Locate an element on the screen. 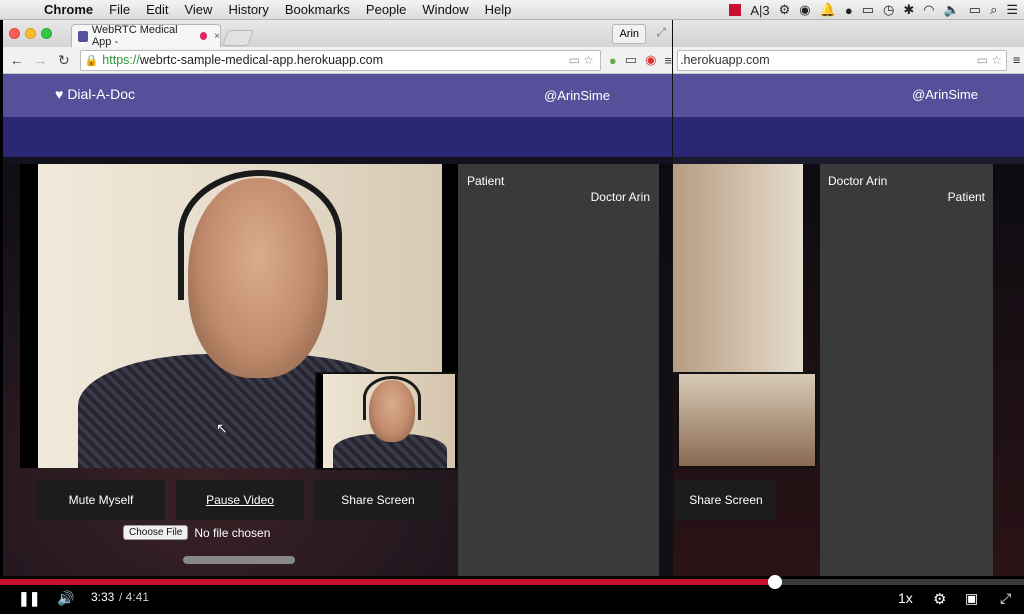 This screenshot has width=1024, height=614. battery-icon: ▭ is located at coordinates (975, 10).